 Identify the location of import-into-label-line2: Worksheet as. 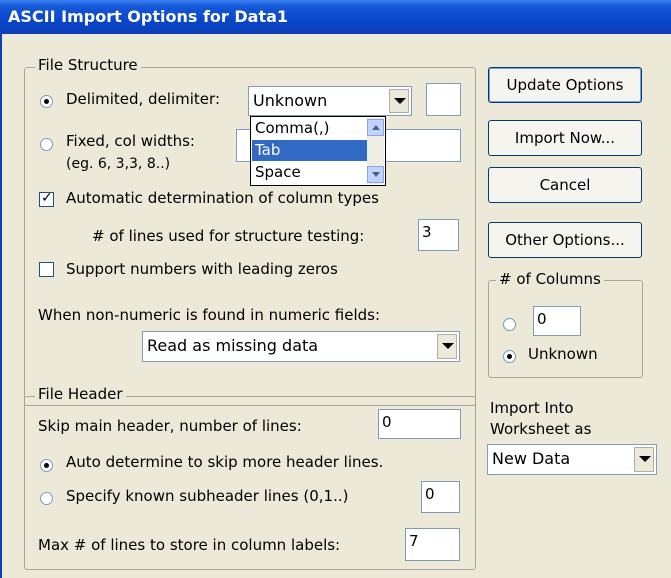
(541, 429).